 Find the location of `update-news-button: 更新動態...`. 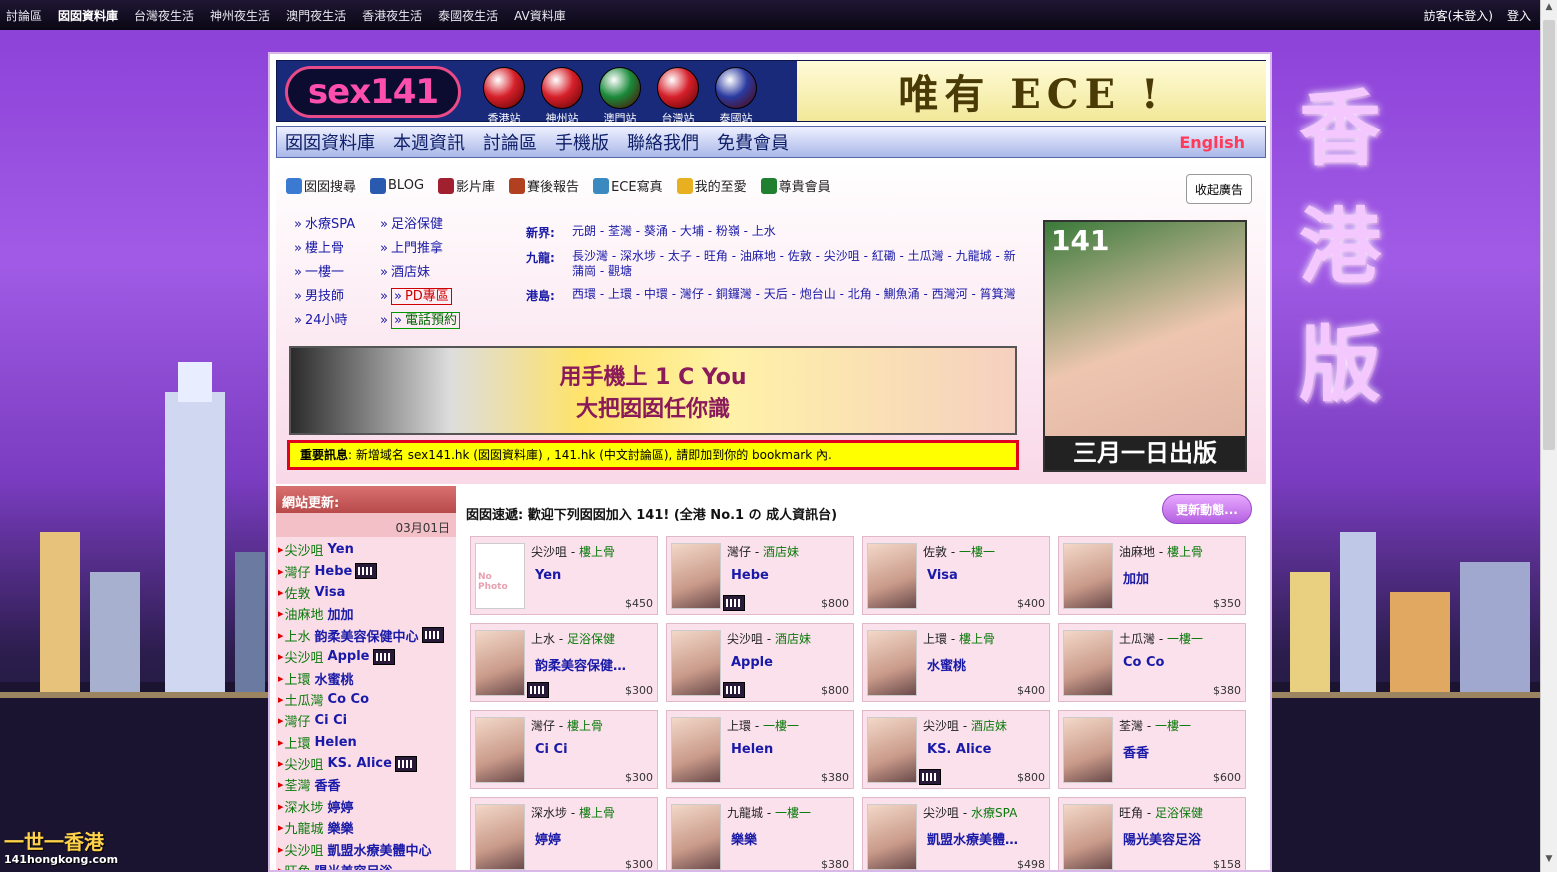

update-news-button: 更新動態... is located at coordinates (1207, 509).